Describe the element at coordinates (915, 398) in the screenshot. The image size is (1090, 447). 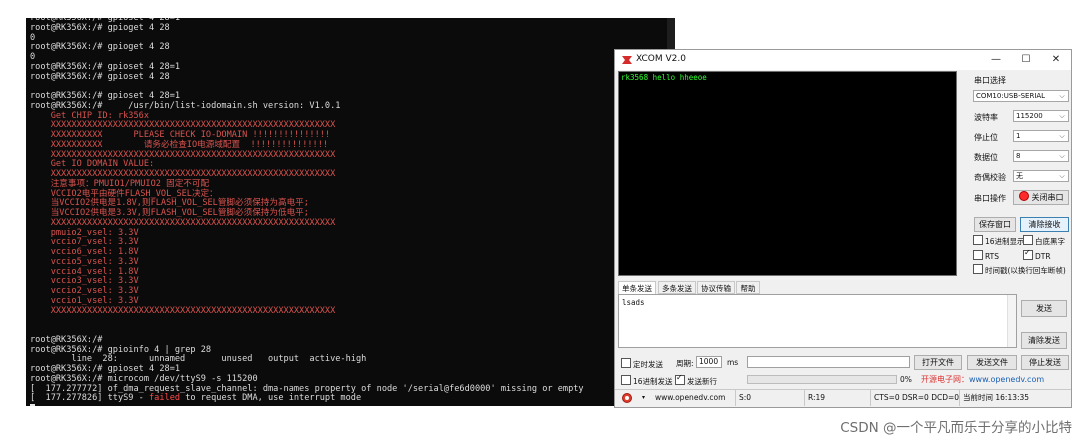
I see `status-signals: CTS=0 DSR=0 DCD=0` at that location.